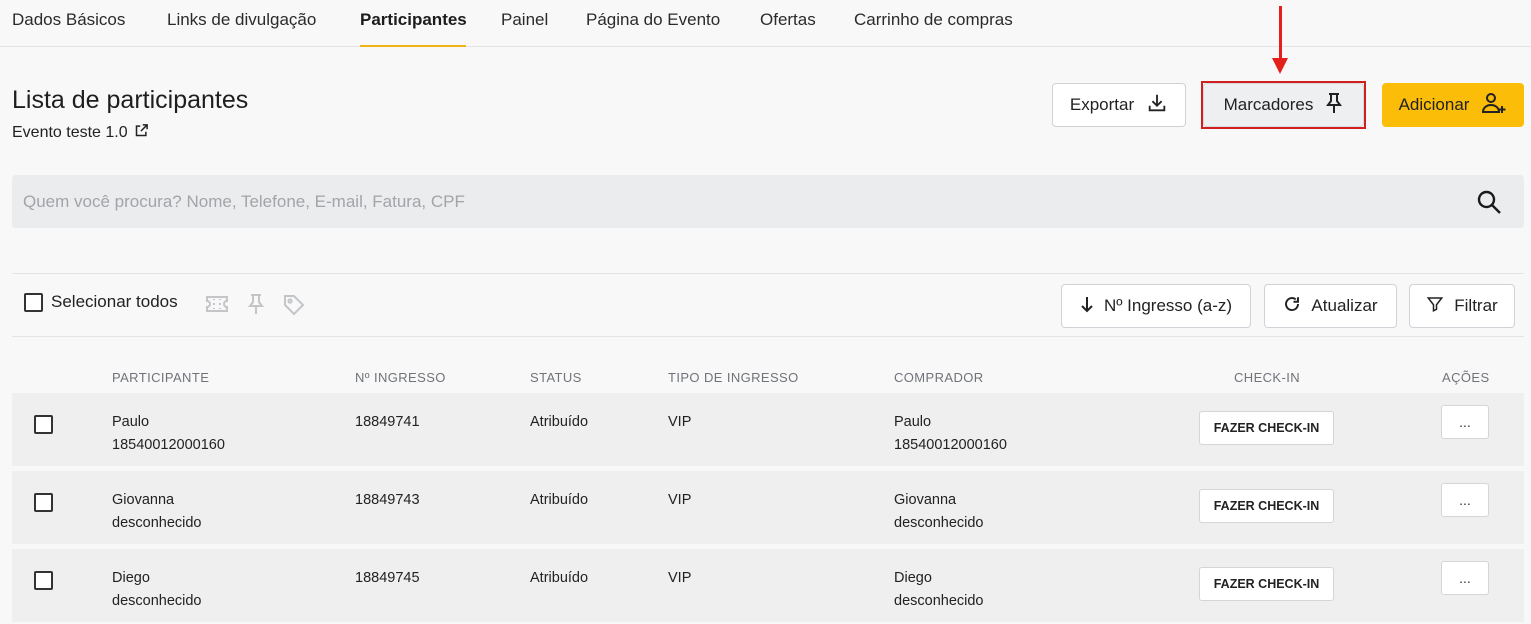  I want to click on ticket-icon, so click(217, 306).